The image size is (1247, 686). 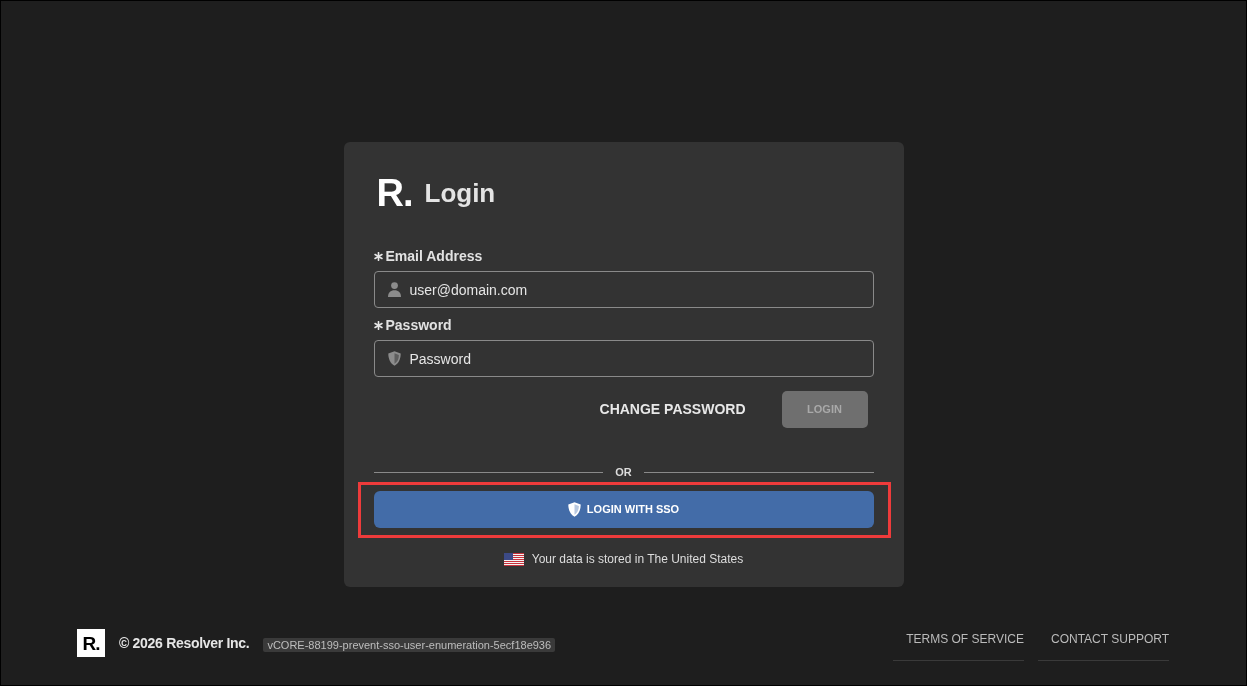 What do you see at coordinates (1103, 645) in the screenshot?
I see `support-link: CONTACT SUPPORT` at bounding box center [1103, 645].